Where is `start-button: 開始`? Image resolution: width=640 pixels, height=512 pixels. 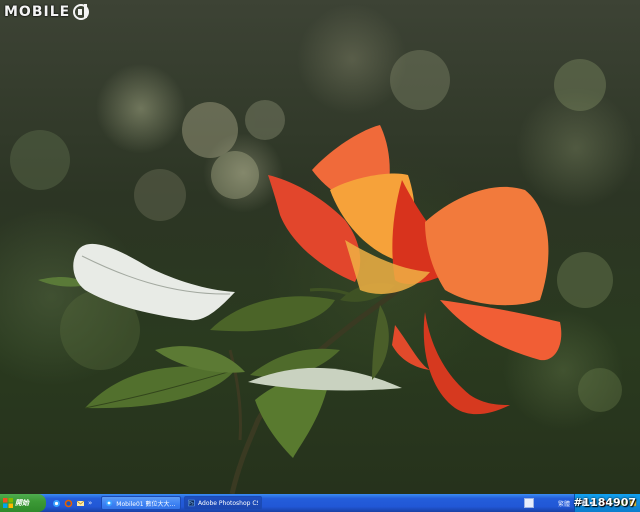
start-button: 開始 is located at coordinates (23, 503).